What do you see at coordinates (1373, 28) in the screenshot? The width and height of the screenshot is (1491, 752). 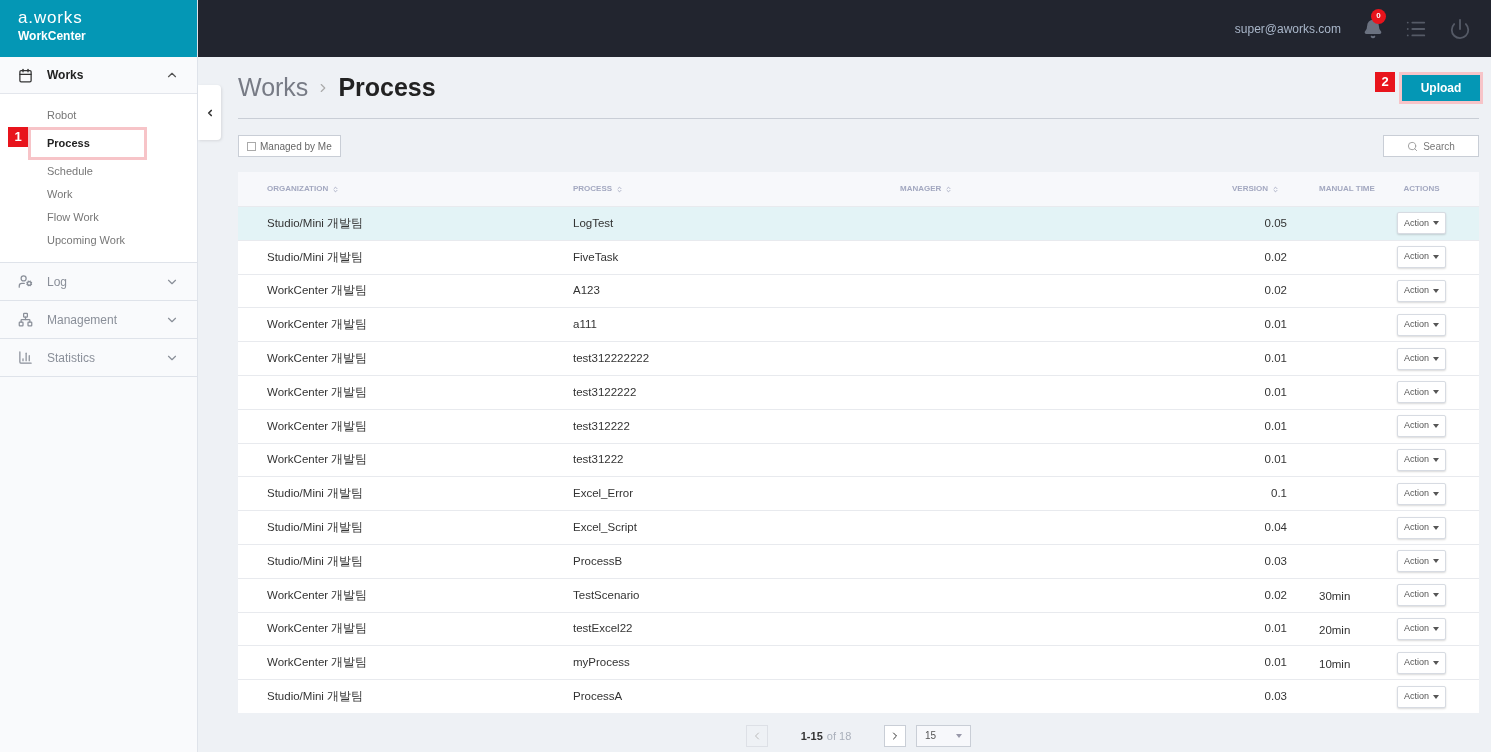 I see `bell-icon` at bounding box center [1373, 28].